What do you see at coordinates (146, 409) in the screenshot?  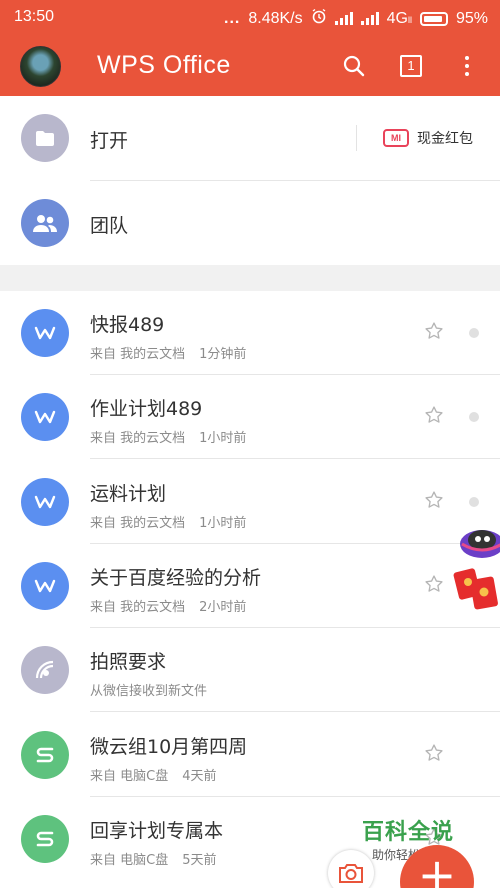 I see `file-name: 作业计划489` at bounding box center [146, 409].